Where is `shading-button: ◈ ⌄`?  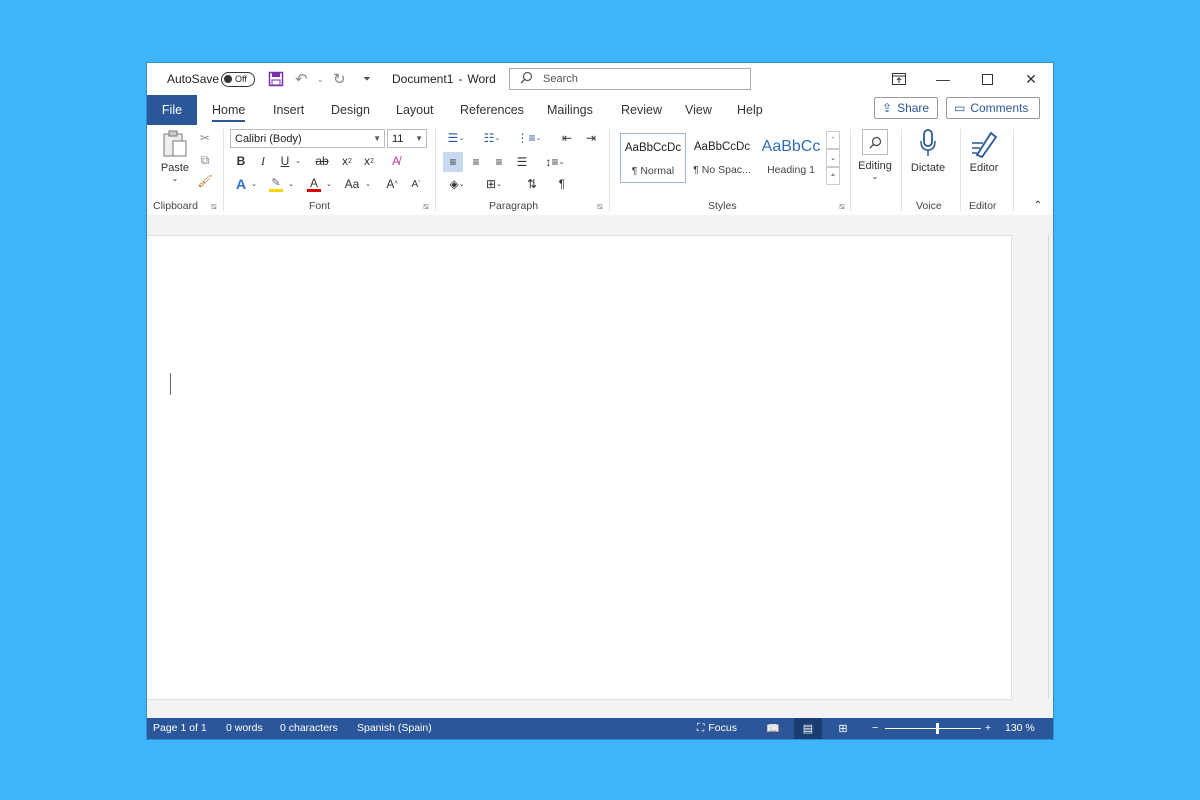
shading-button: ◈ ⌄ is located at coordinates (457, 184).